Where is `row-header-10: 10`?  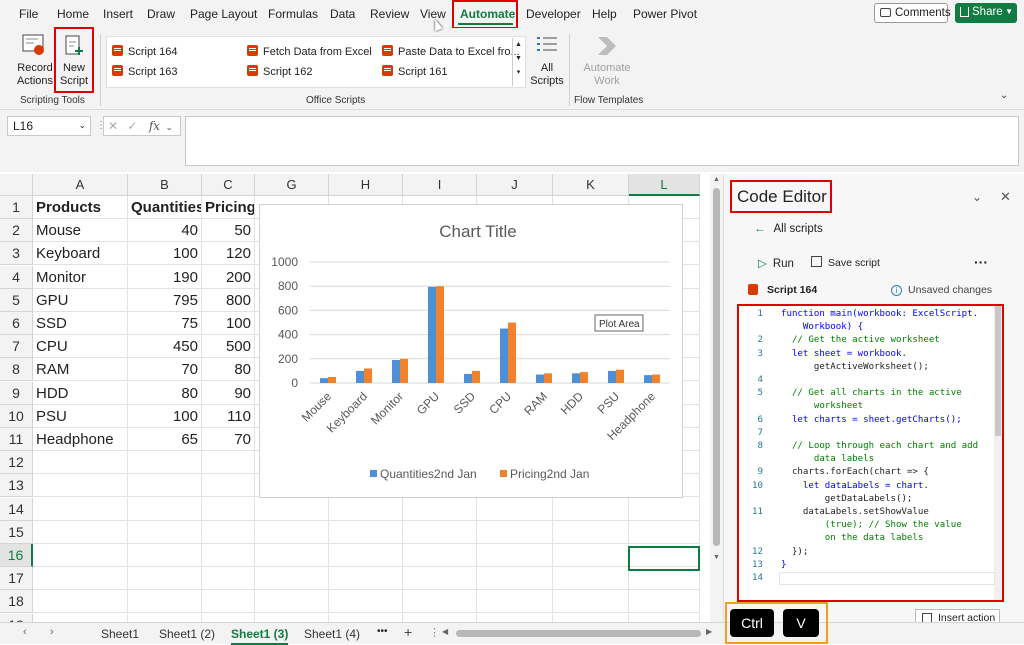 row-header-10: 10 is located at coordinates (16, 416).